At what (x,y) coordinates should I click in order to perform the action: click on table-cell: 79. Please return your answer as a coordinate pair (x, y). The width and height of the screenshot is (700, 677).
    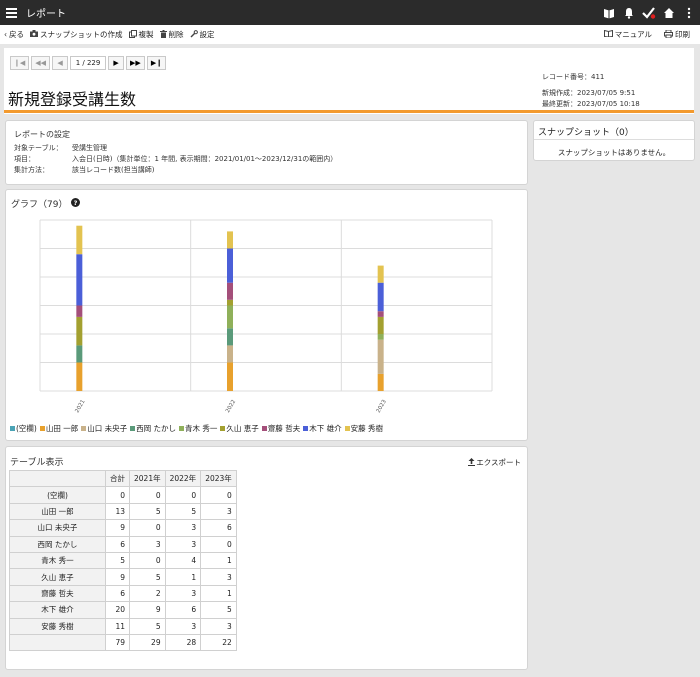
    Looking at the image, I should click on (117, 642).